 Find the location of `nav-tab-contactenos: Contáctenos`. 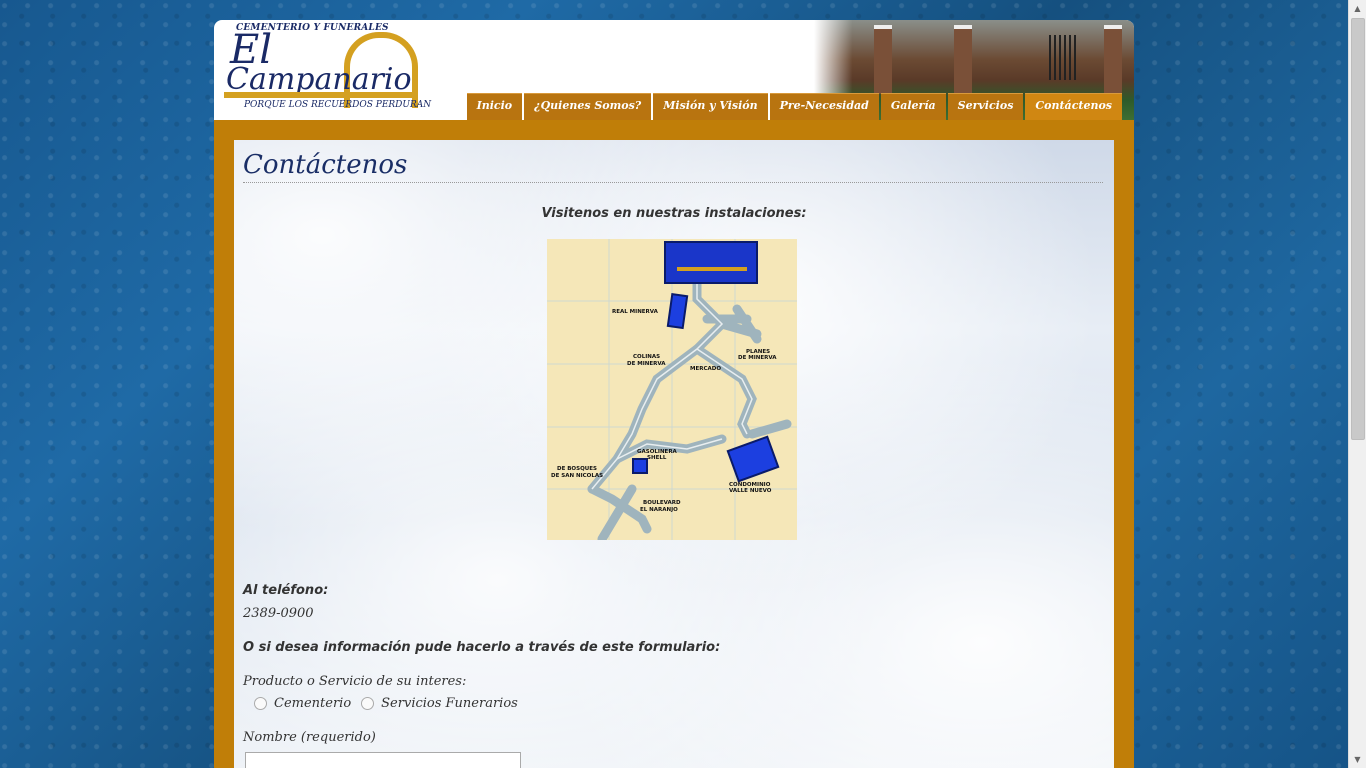

nav-tab-contactenos: Contáctenos is located at coordinates (1073, 106).